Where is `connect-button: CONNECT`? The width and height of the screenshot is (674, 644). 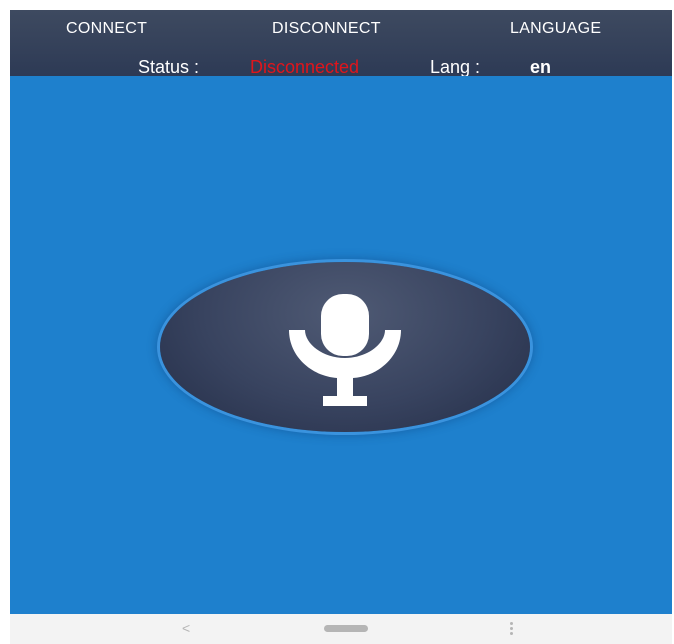
connect-button: CONNECT is located at coordinates (106, 29).